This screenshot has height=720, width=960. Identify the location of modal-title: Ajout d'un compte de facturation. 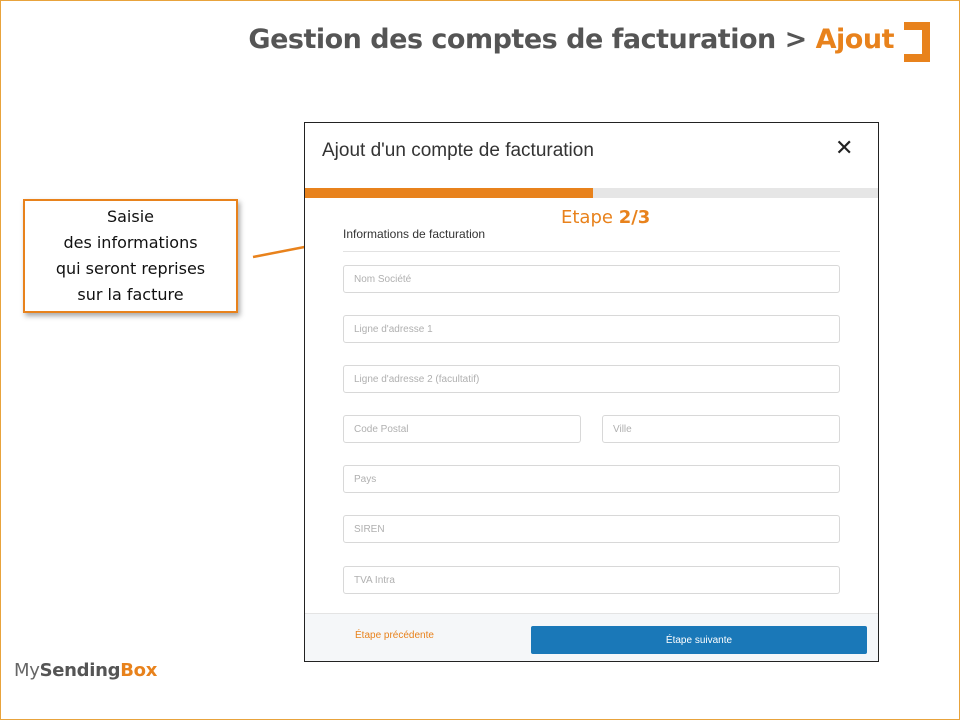
(458, 150).